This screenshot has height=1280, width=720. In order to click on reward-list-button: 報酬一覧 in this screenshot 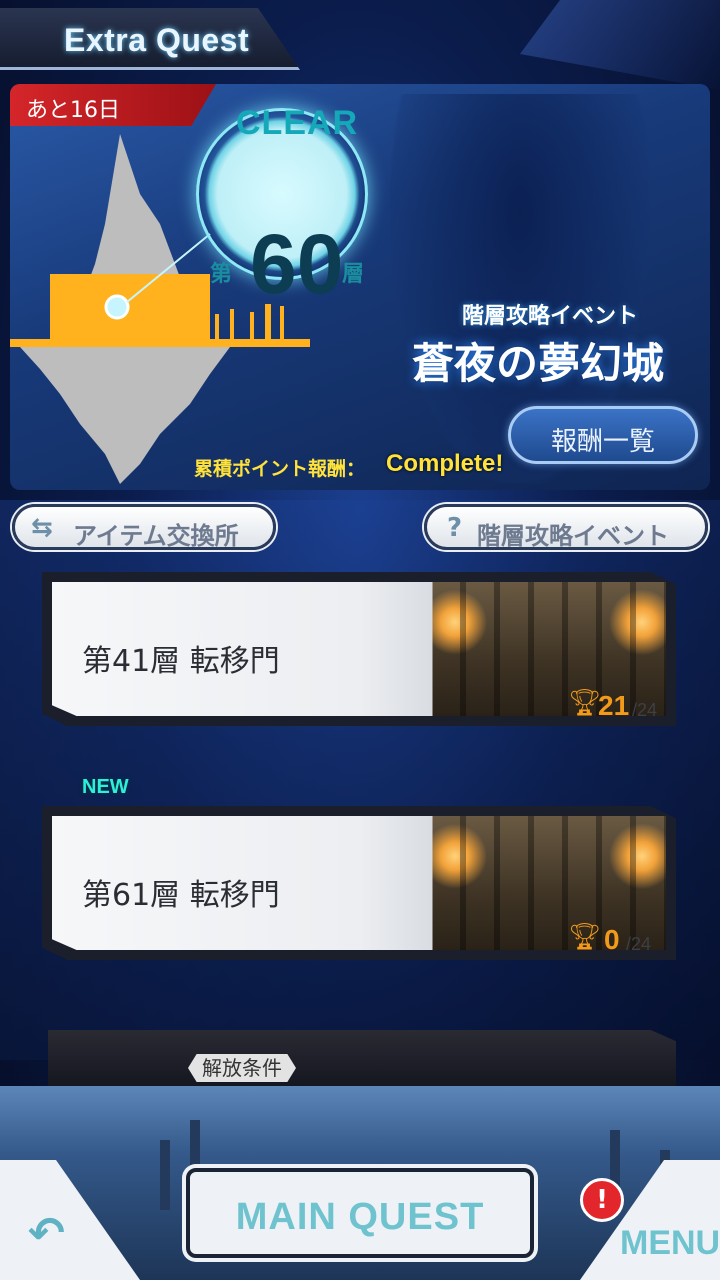, I will do `click(603, 435)`.